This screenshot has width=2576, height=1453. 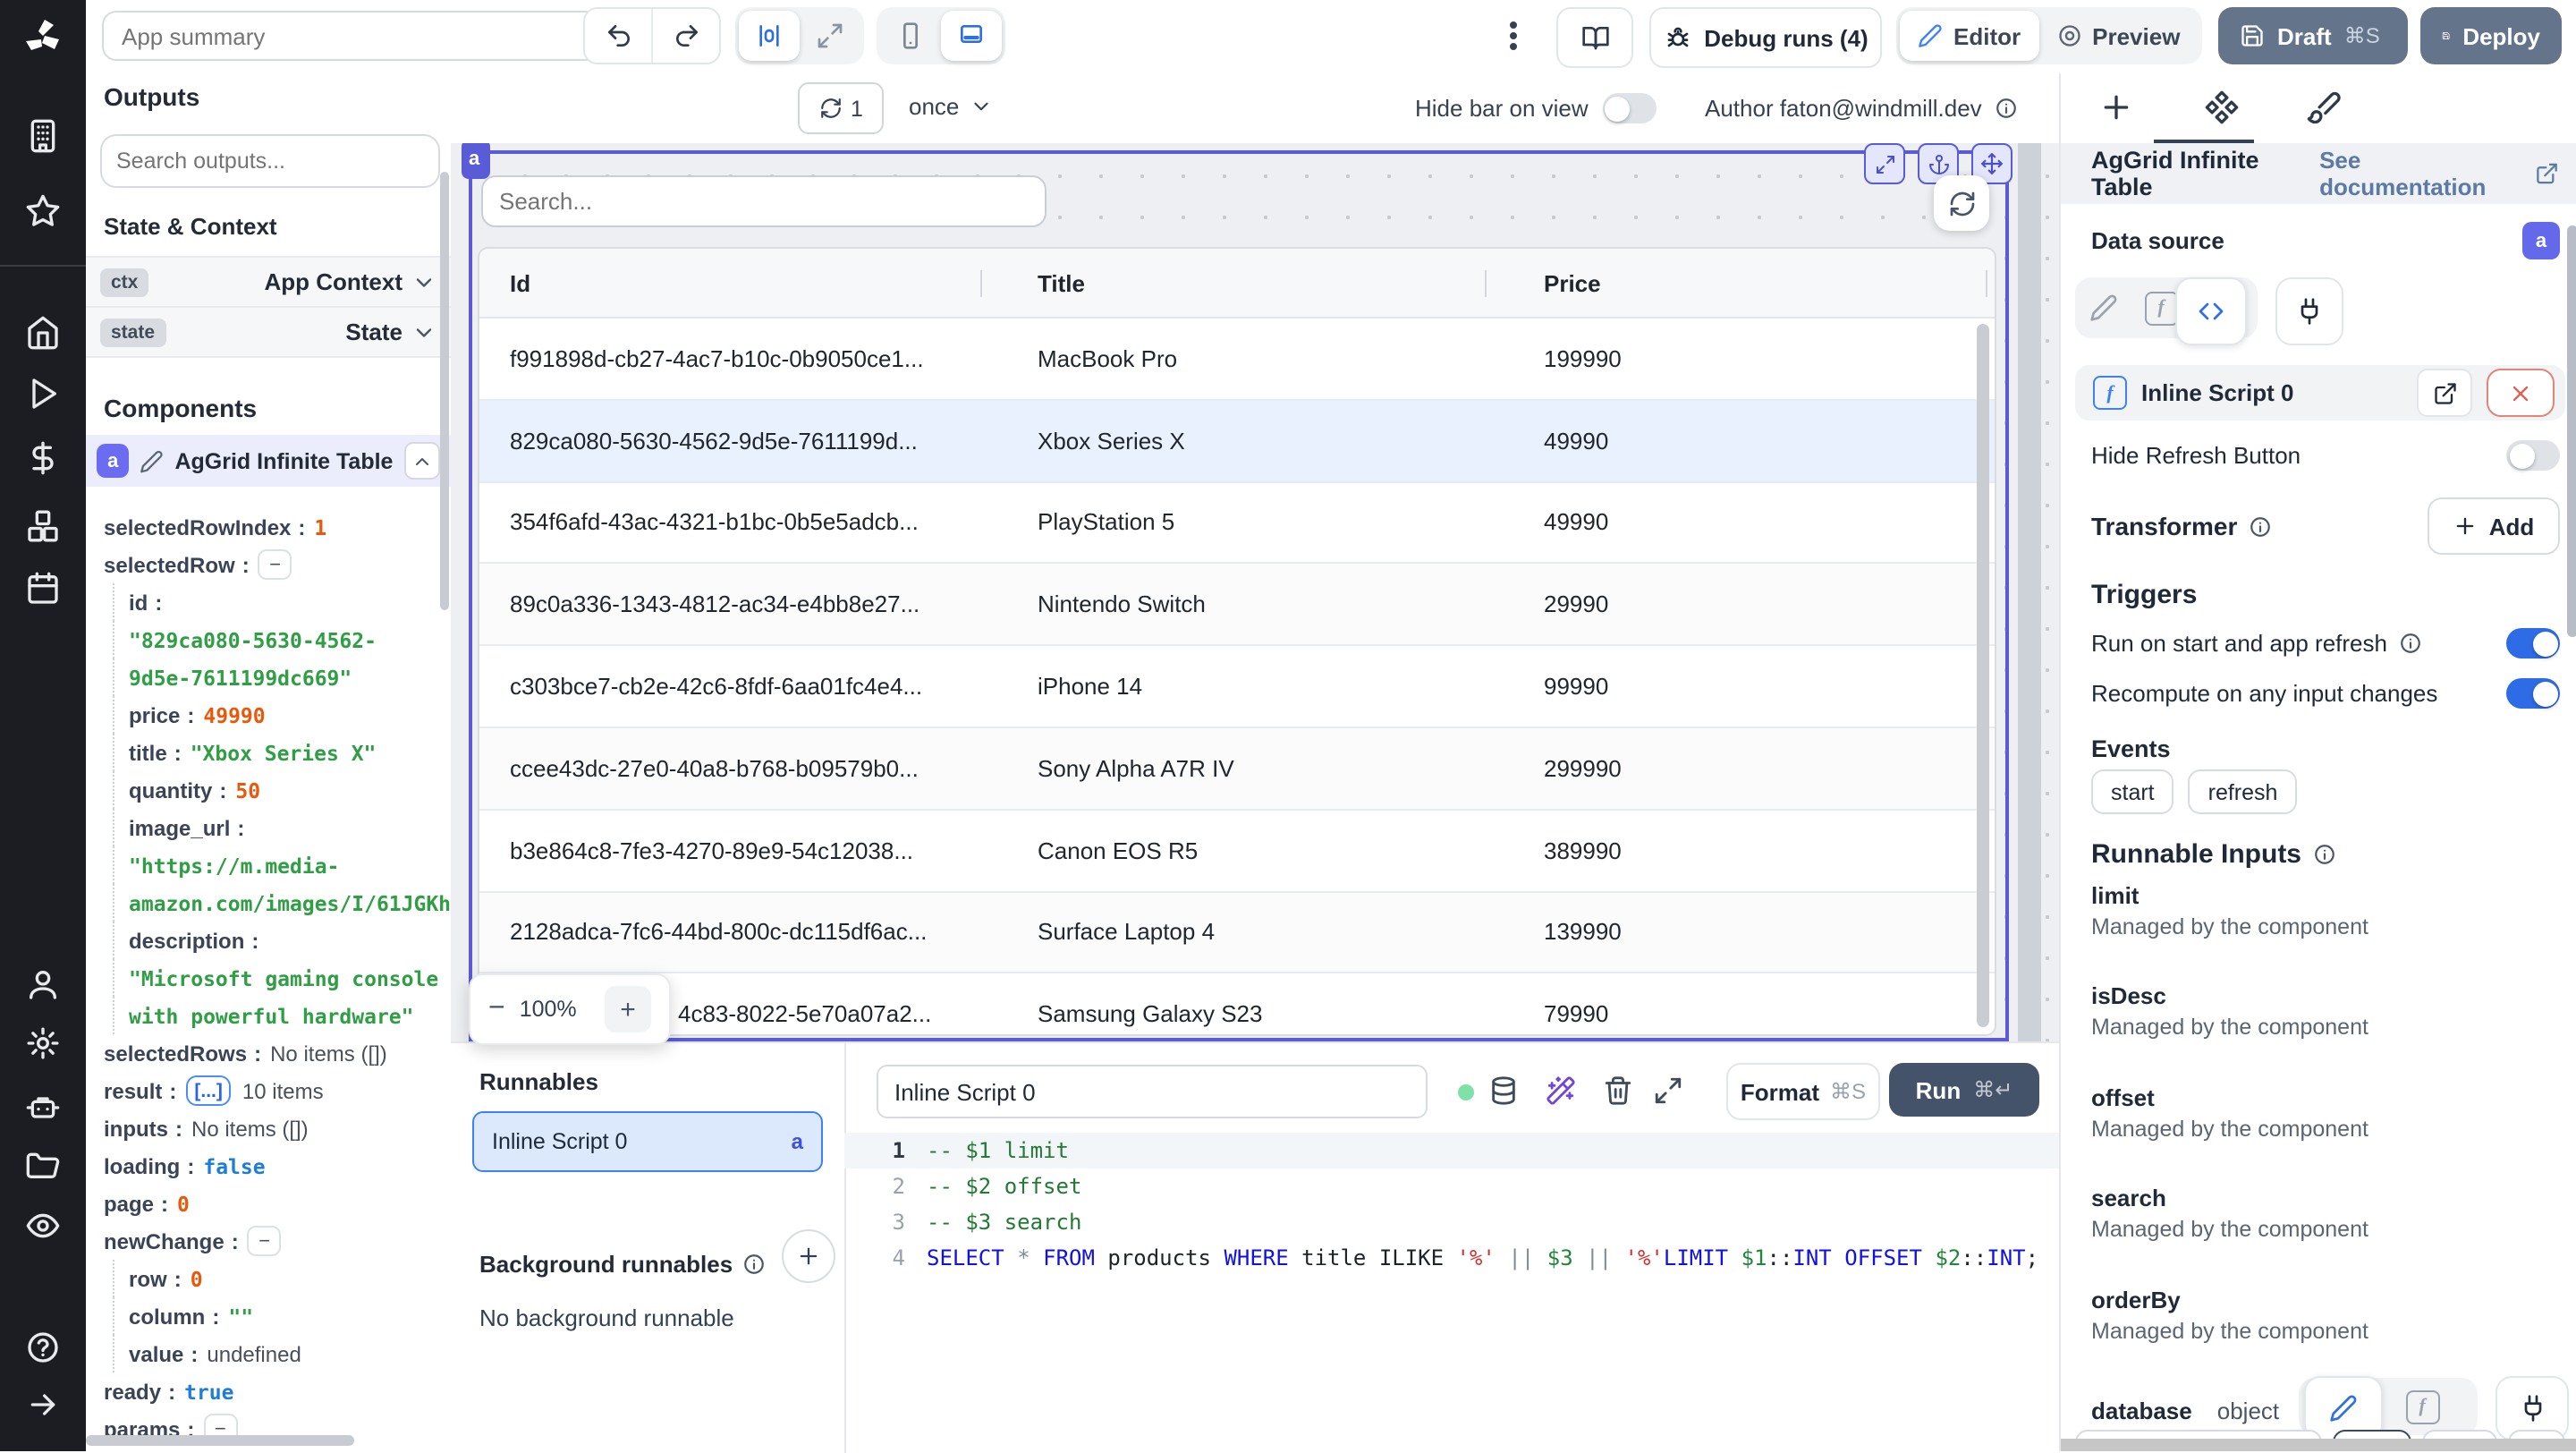 What do you see at coordinates (43, 1043) in the screenshot?
I see `settings-gear-icon` at bounding box center [43, 1043].